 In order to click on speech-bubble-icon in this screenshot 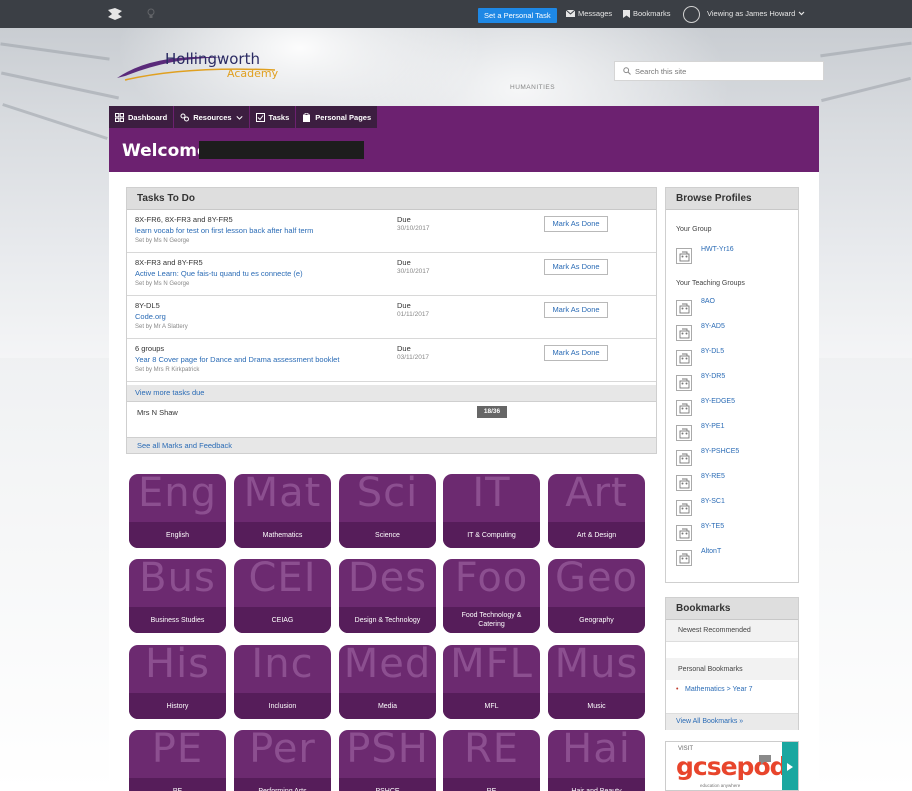, I will do `click(765, 760)`.